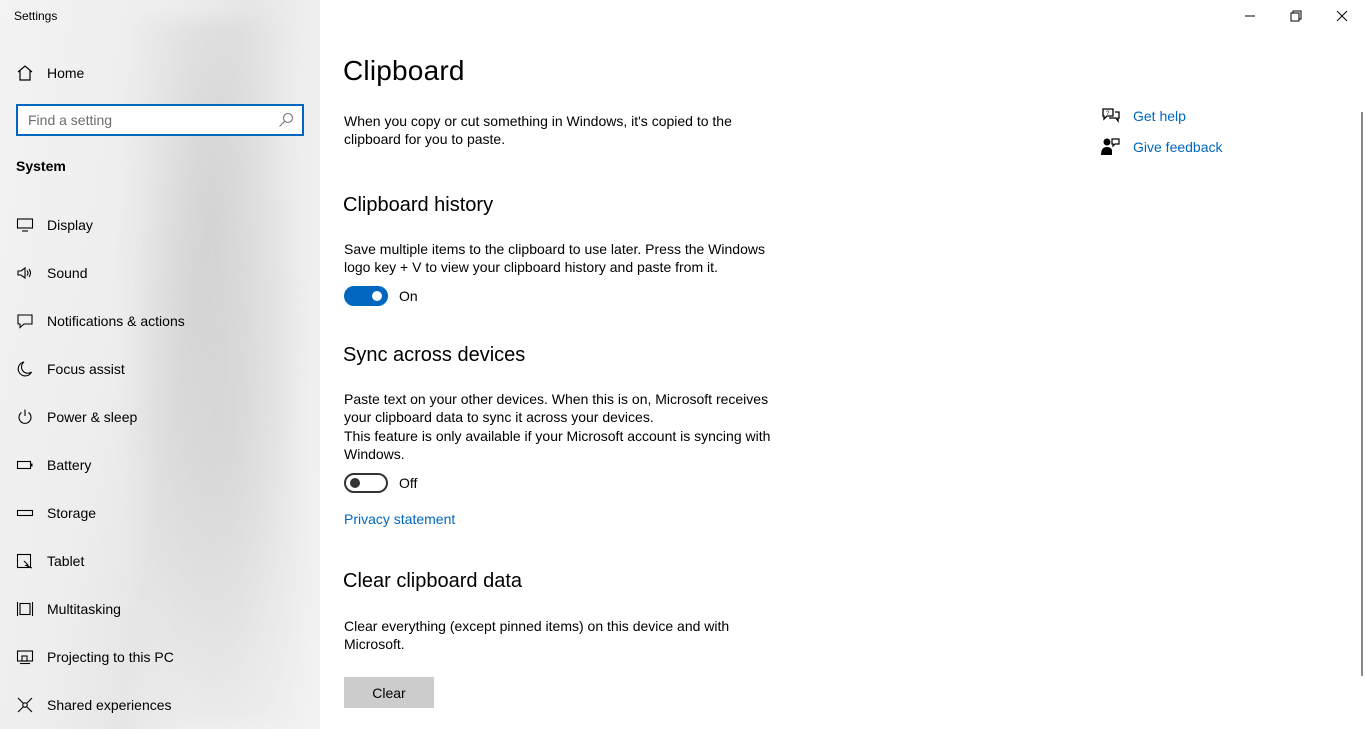  What do you see at coordinates (25, 705) in the screenshot?
I see `shared-experiences-icon` at bounding box center [25, 705].